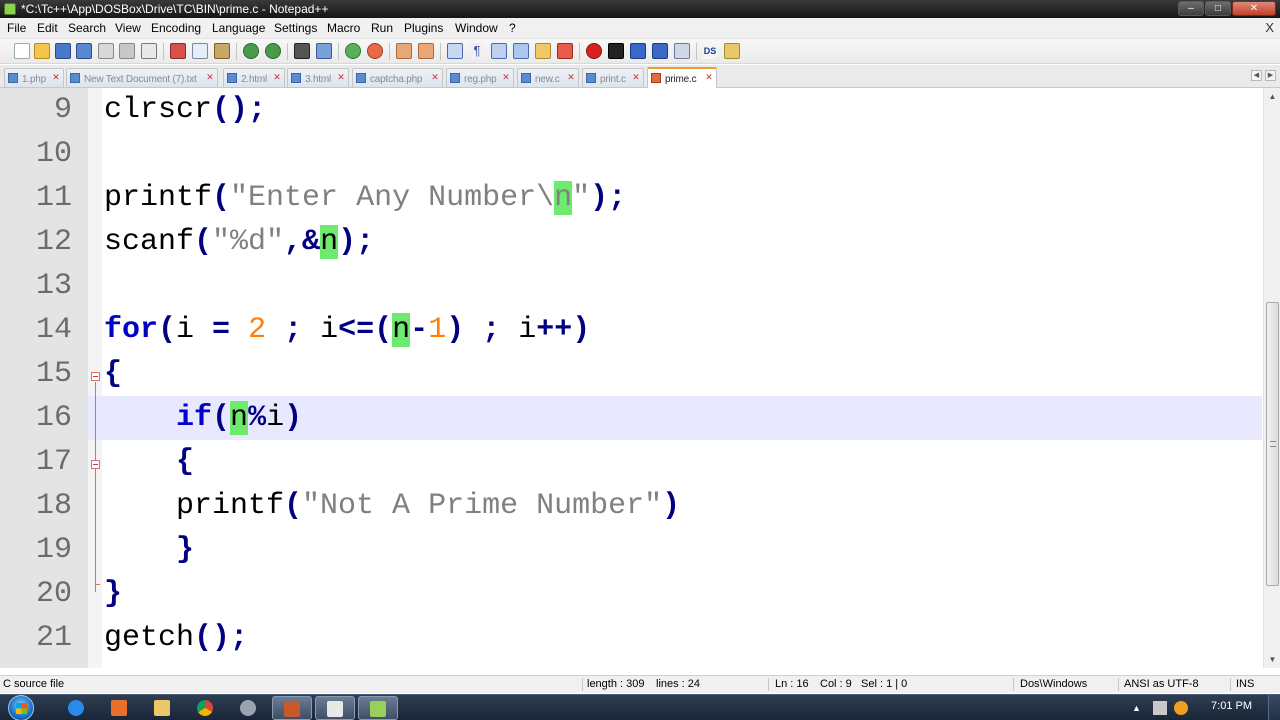  I want to click on code-line: 10, so click(631, 154).